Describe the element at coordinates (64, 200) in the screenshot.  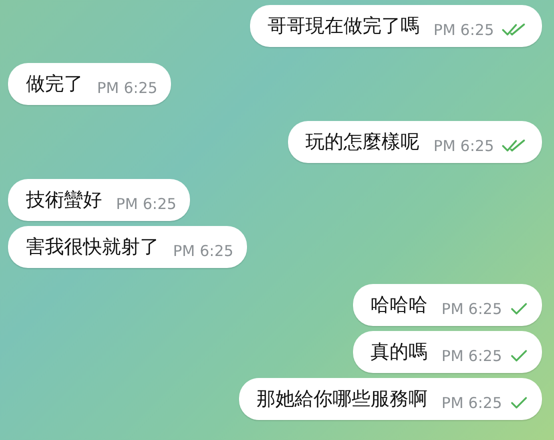
I see `message-text: 技術蠻好` at that location.